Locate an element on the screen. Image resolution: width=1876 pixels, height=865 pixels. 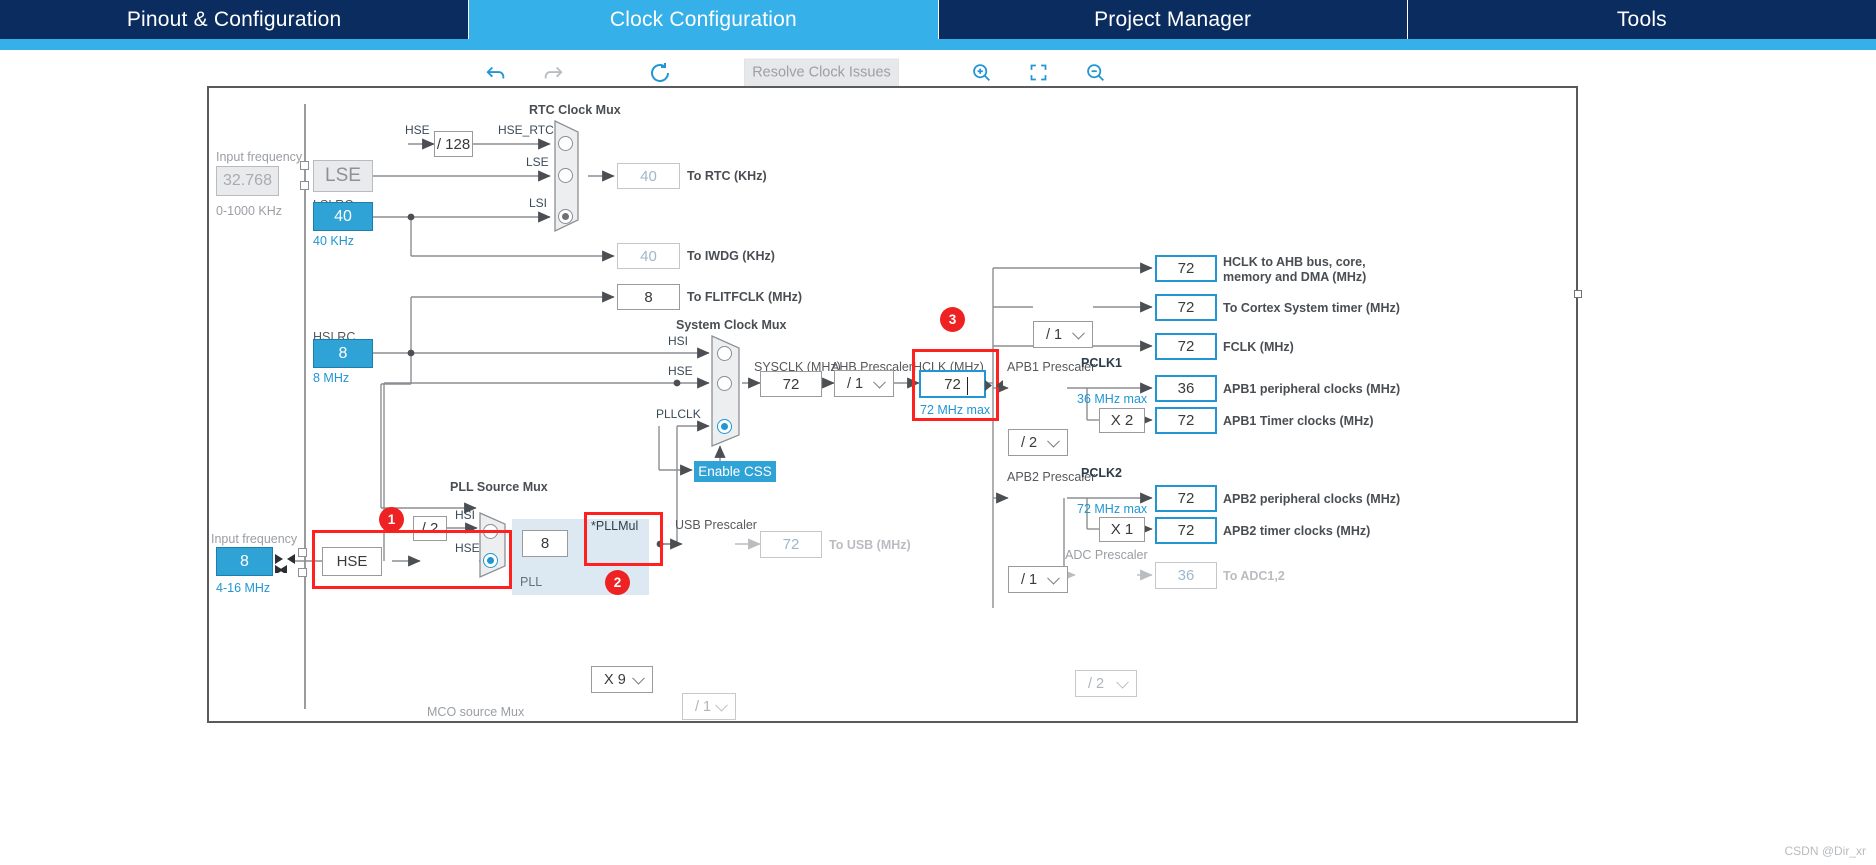
pllmul-select: X 9 is located at coordinates (622, 679).